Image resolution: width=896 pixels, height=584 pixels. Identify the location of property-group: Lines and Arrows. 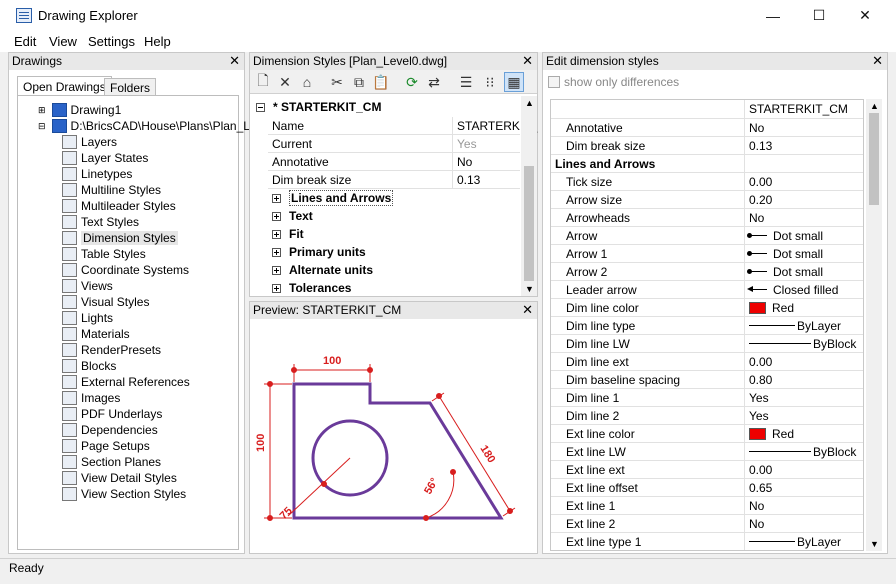
(385, 198).